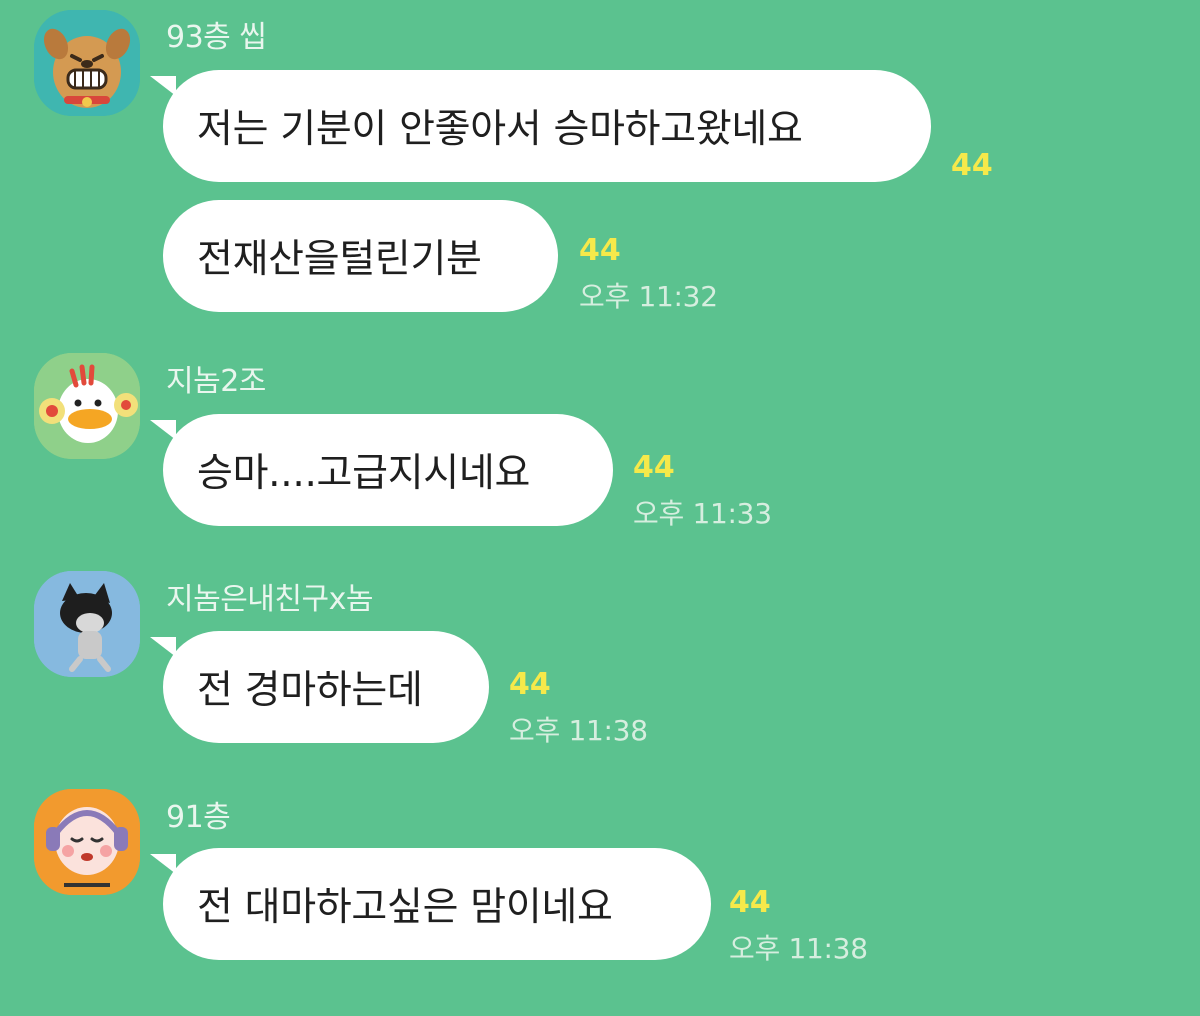  Describe the element at coordinates (437, 904) in the screenshot. I see `message-bubble: 전 대마하고싶은 맘이네요` at that location.